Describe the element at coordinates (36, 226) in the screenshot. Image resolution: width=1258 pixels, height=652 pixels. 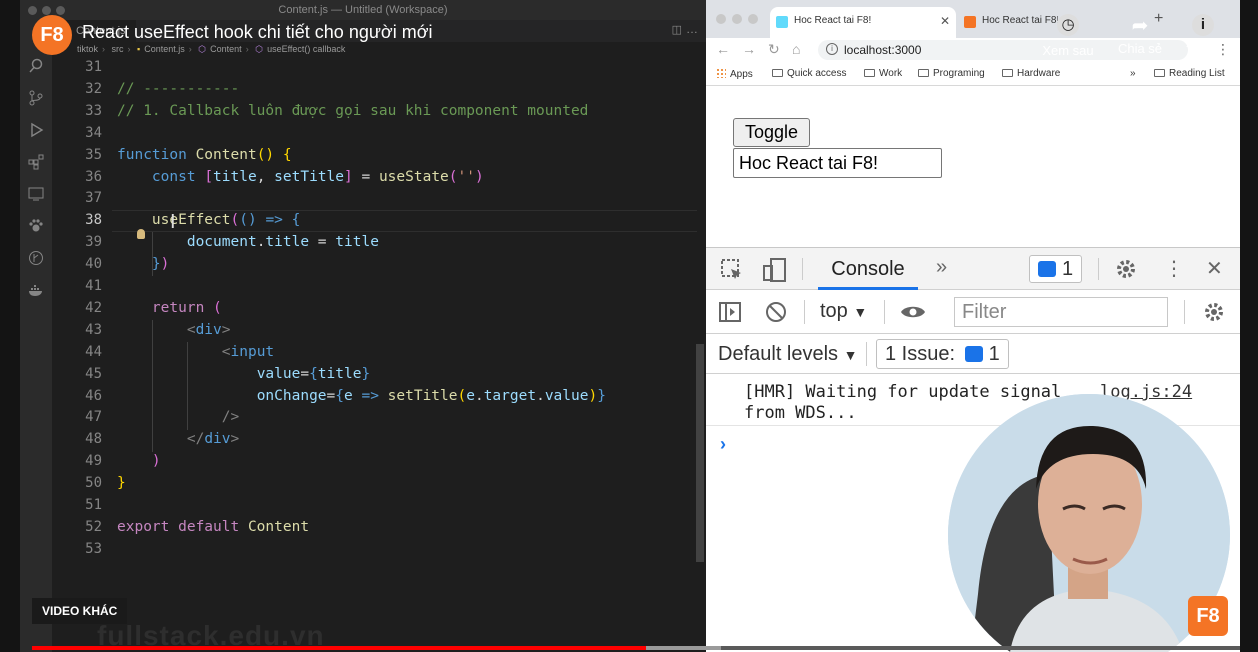
I see `paw-icon` at that location.